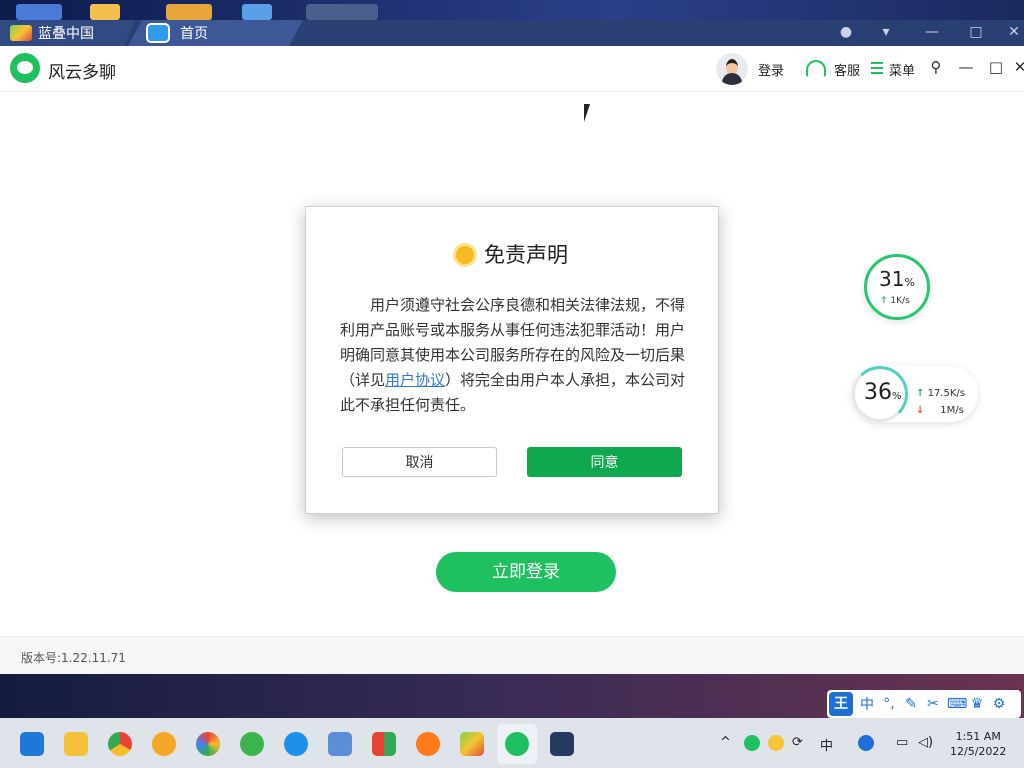  I want to click on bluestacks-logo-icon, so click(21, 33).